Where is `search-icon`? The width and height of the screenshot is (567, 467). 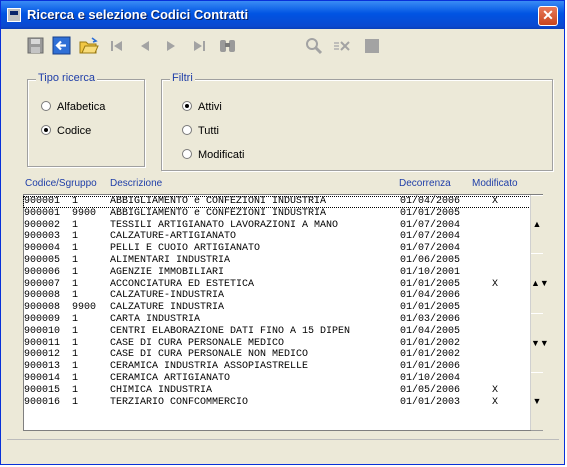 search-icon is located at coordinates (314, 46).